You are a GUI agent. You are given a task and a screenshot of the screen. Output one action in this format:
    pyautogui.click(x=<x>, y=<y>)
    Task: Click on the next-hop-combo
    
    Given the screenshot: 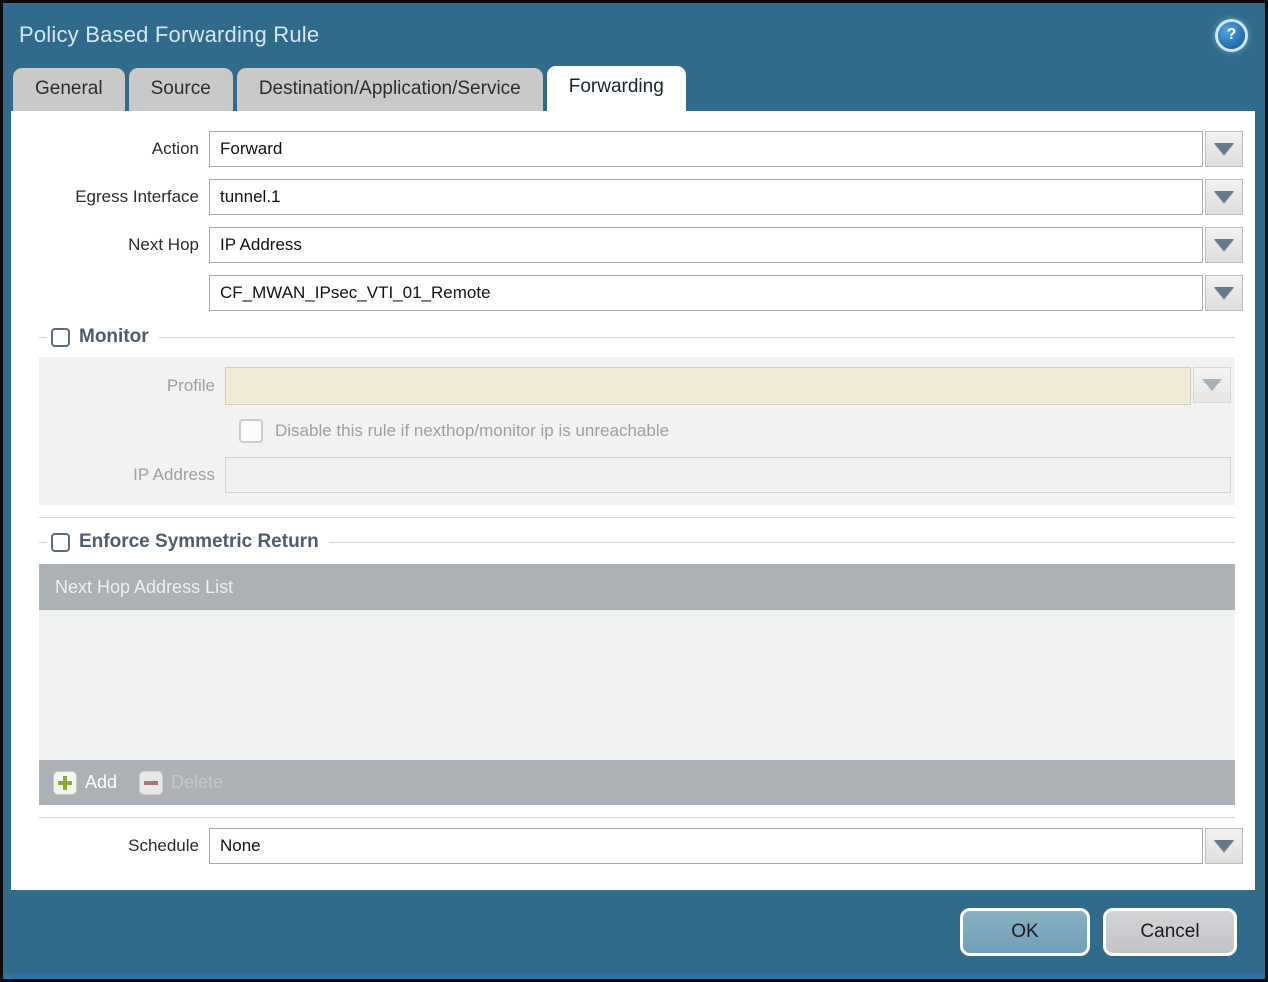 What is the action you would take?
    pyautogui.click(x=726, y=245)
    